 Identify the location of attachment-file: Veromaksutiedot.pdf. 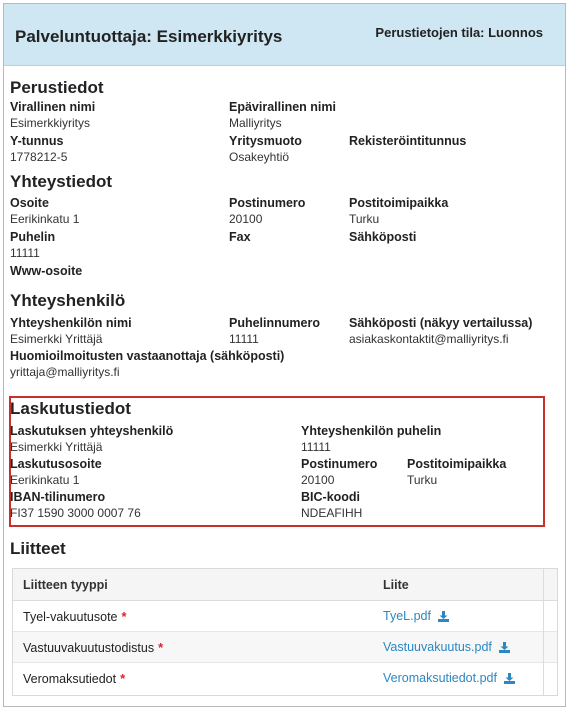
(449, 678).